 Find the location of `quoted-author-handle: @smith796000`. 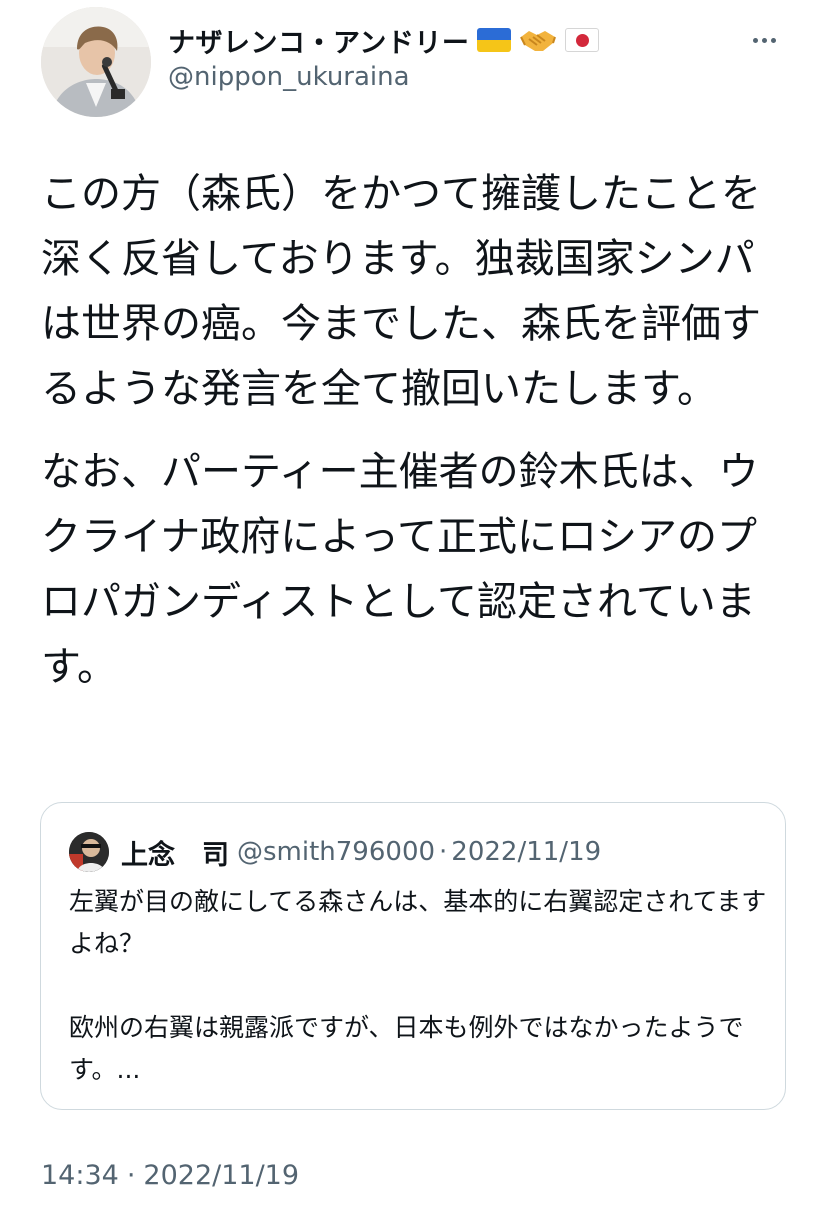

quoted-author-handle: @smith796000 is located at coordinates (336, 852).